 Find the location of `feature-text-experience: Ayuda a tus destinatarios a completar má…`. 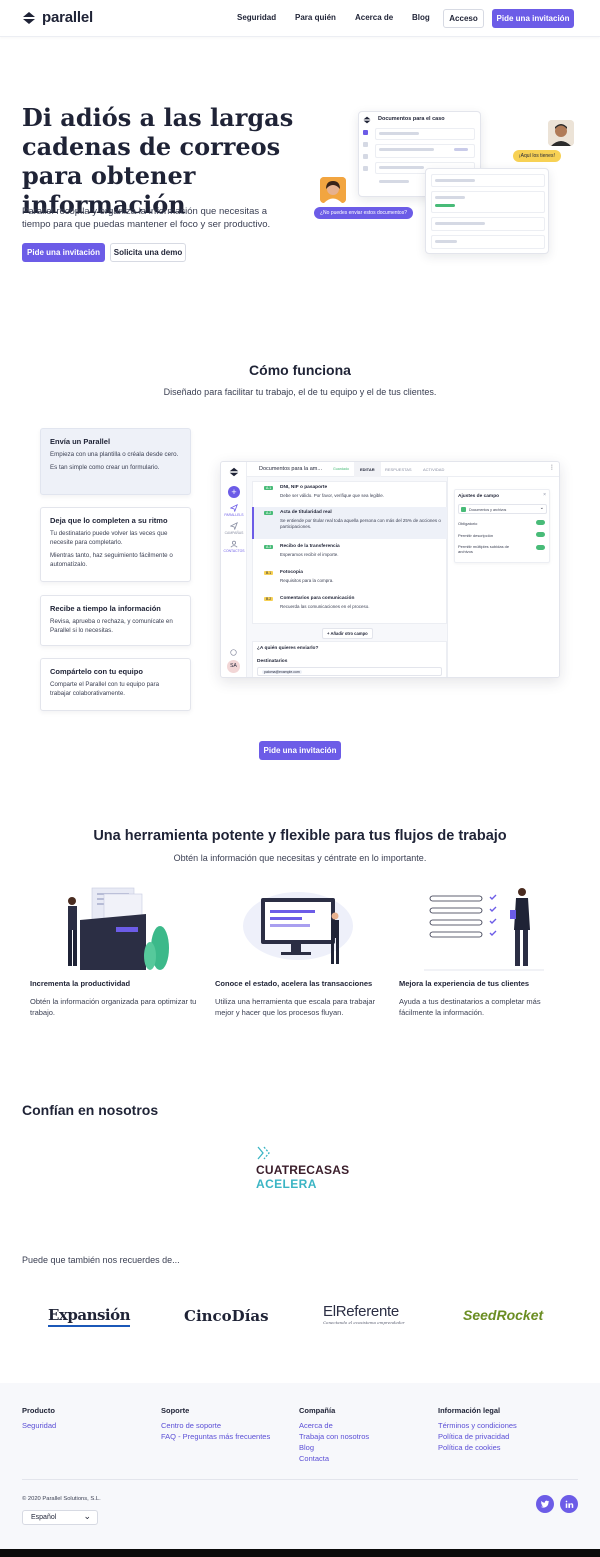

feature-text-experience: Ayuda a tus destinatarios a completar má… is located at coordinates (470, 1007).